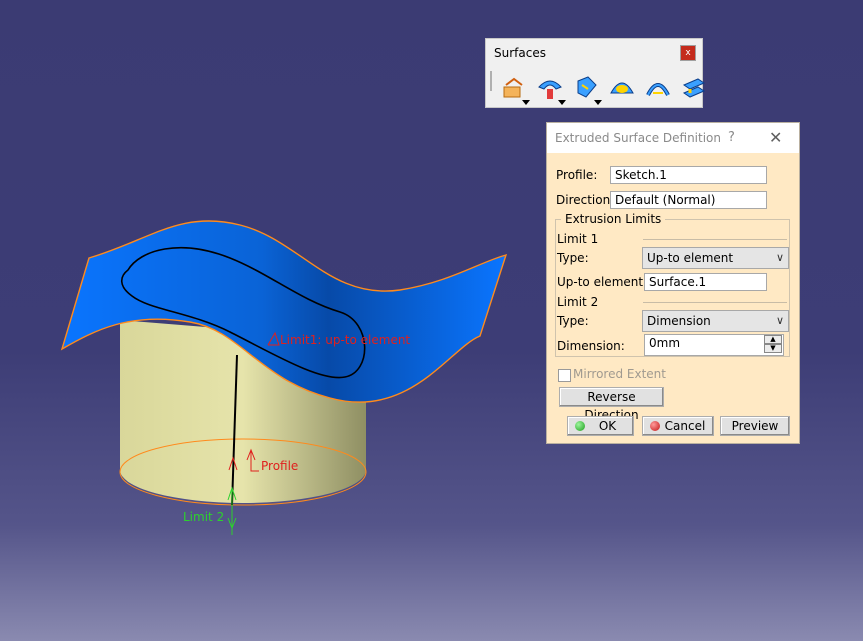  Describe the element at coordinates (715, 321) in the screenshot. I see `limit2-type-select: Dimension ∨` at that location.